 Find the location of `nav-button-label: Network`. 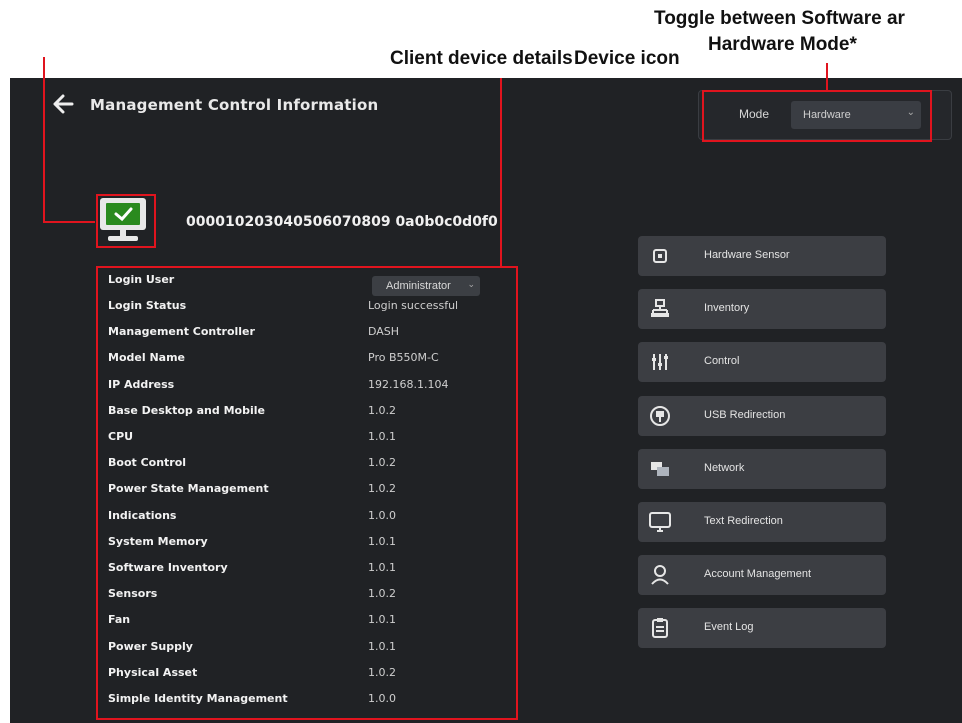

nav-button-label: Network is located at coordinates (724, 467).